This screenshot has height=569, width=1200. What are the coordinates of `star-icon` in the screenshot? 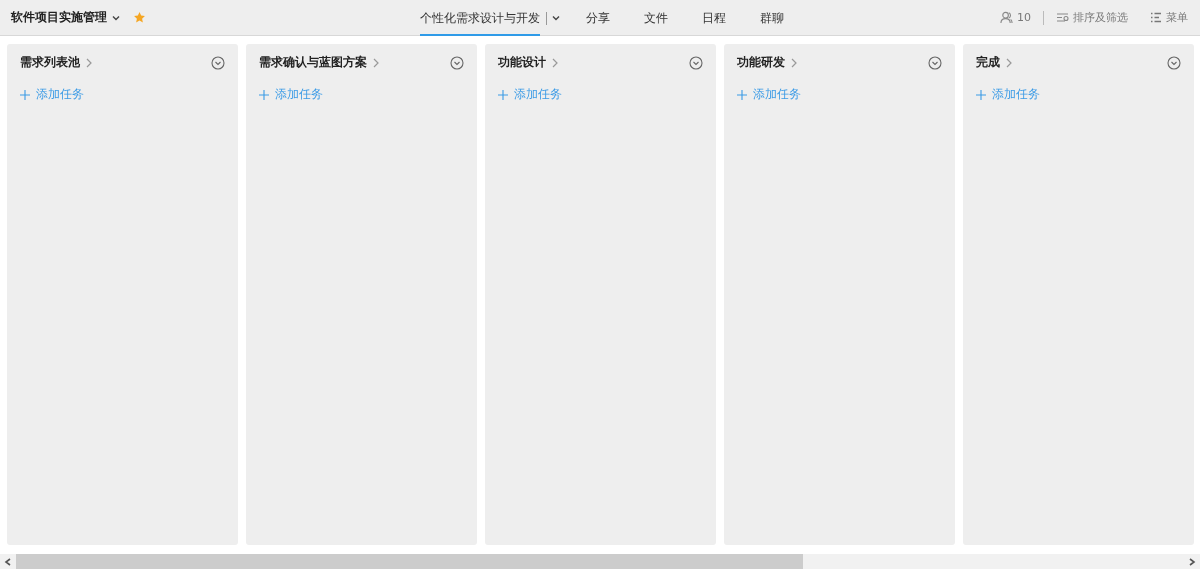 It's located at (139, 17).